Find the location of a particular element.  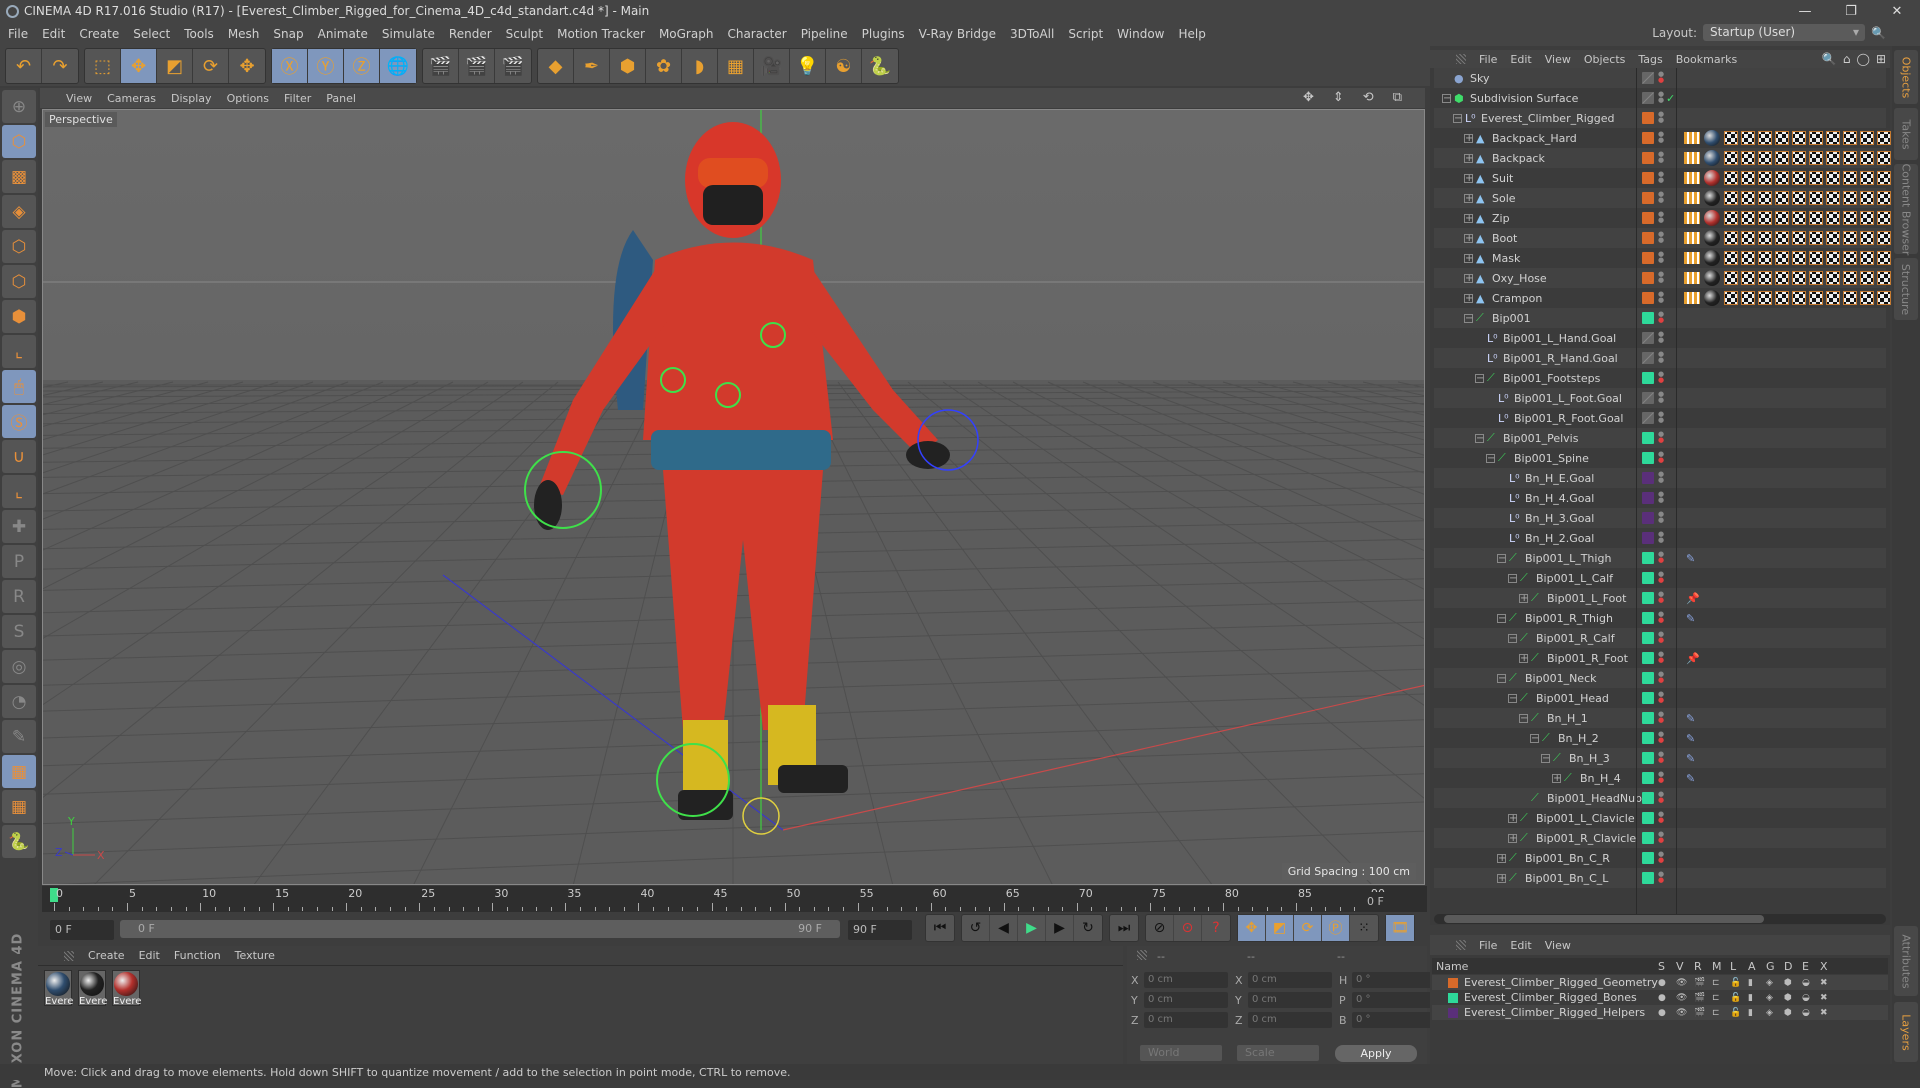

layer-row: Everest_Climber_Rigged_Bones ● 👁 🎬 ⊏ 🔓 ▮ ◈ ⬢ ◒ ✖ is located at coordinates (1660, 997).